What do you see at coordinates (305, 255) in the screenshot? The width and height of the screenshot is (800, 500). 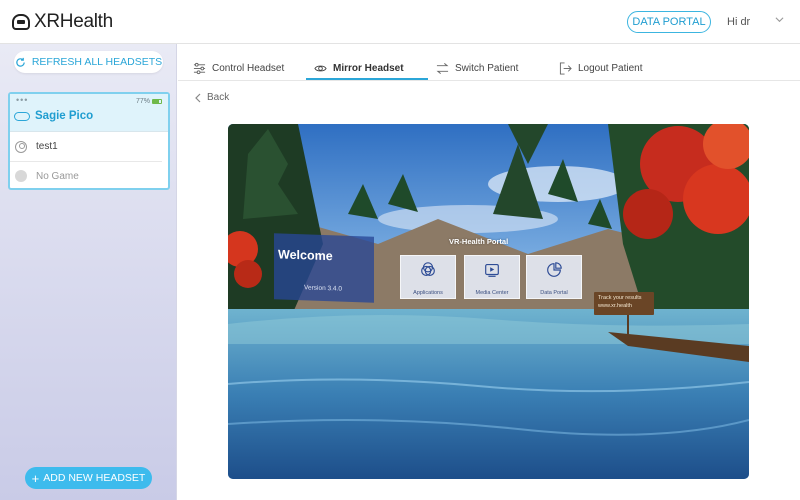 I see `welcome-title: Welcome` at bounding box center [305, 255].